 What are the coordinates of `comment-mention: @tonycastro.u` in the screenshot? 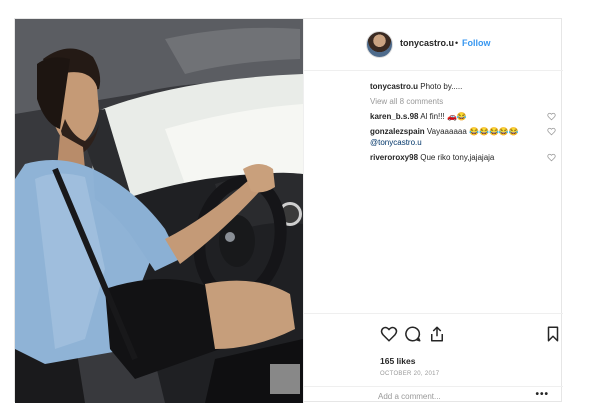 It's located at (396, 142).